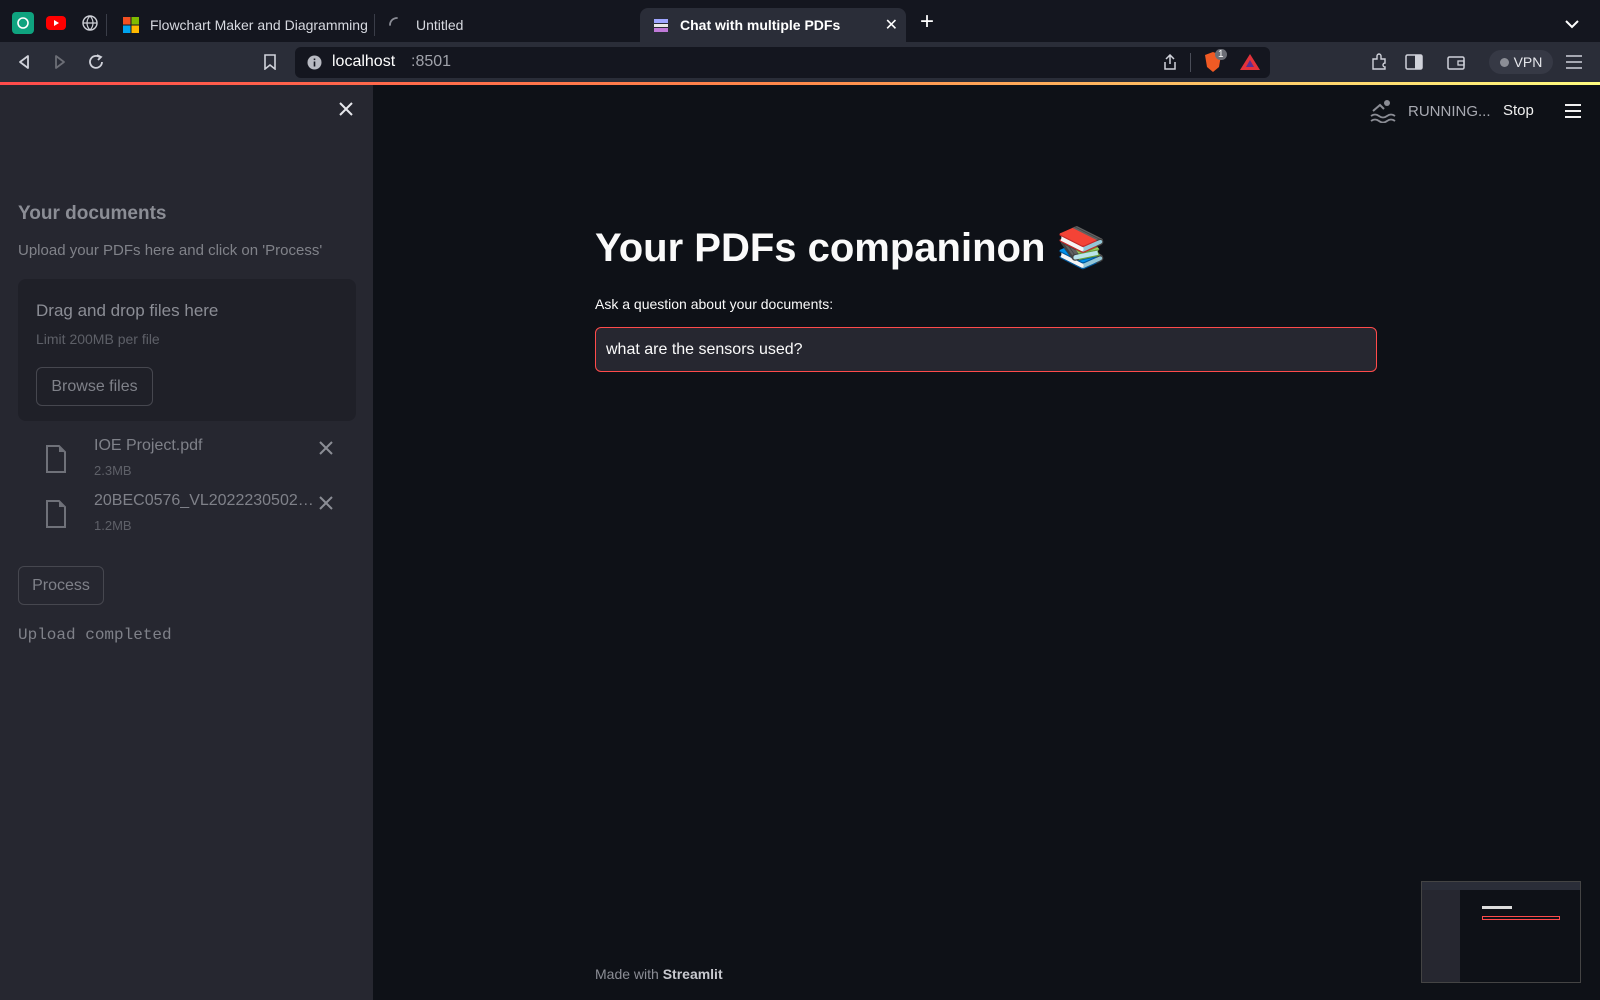  What do you see at coordinates (1379, 62) in the screenshot?
I see `extensions-icon` at bounding box center [1379, 62].